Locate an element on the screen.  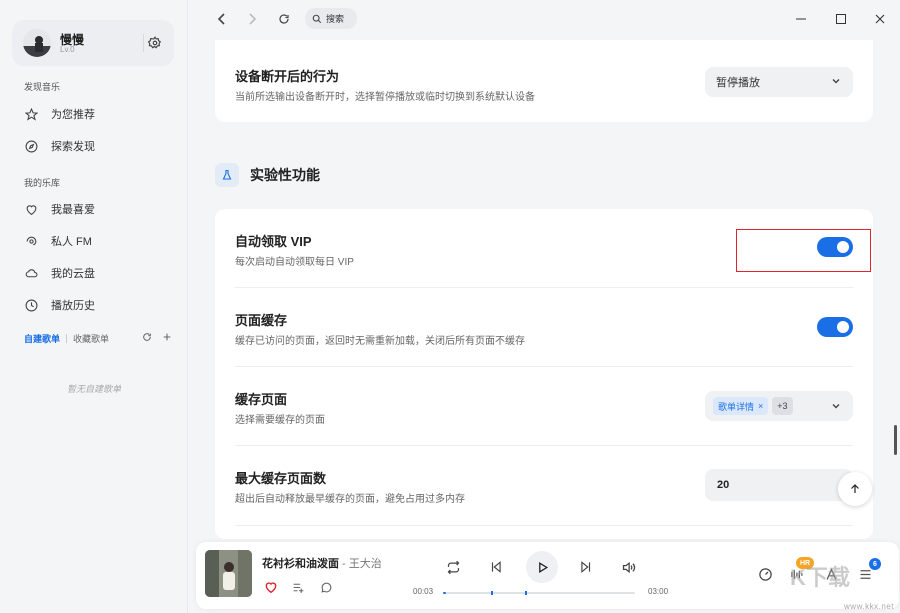
auto-vip-title: 自动领取 VIP is located at coordinates (273, 241).